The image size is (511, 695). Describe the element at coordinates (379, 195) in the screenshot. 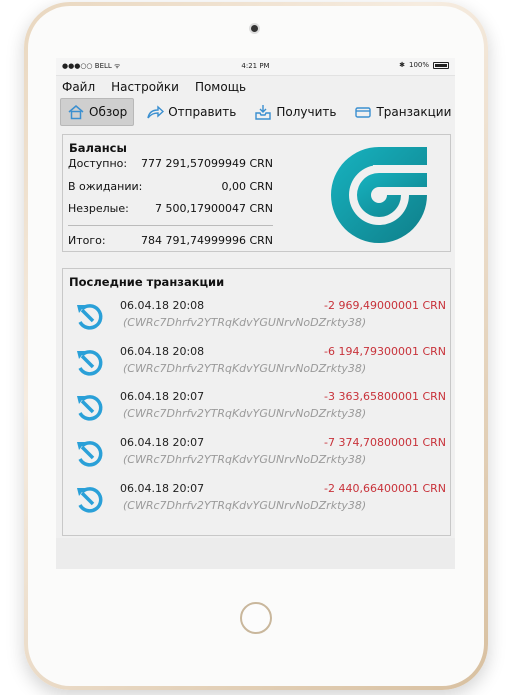

I see `crown-logo-icon` at that location.